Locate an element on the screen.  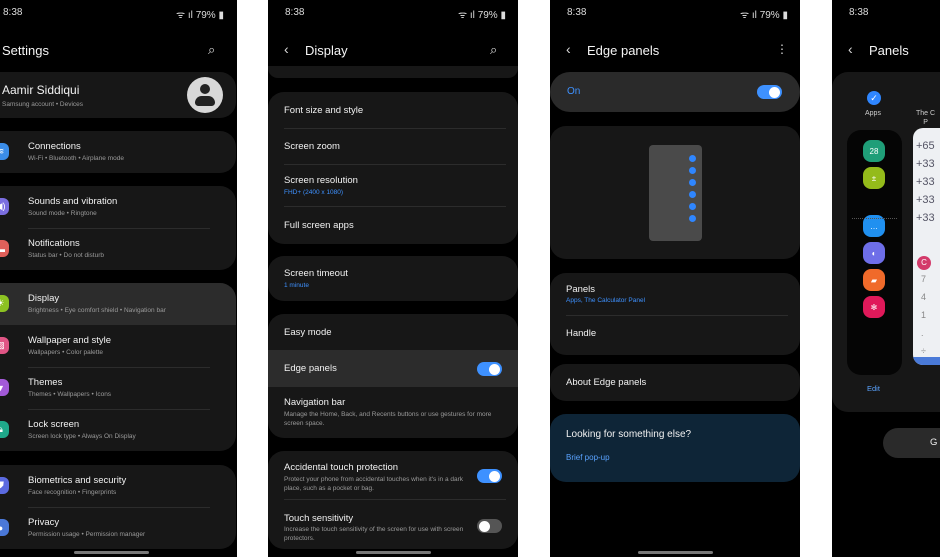
screen-zoom-item: Screen zoom is located at coordinates (393, 146).